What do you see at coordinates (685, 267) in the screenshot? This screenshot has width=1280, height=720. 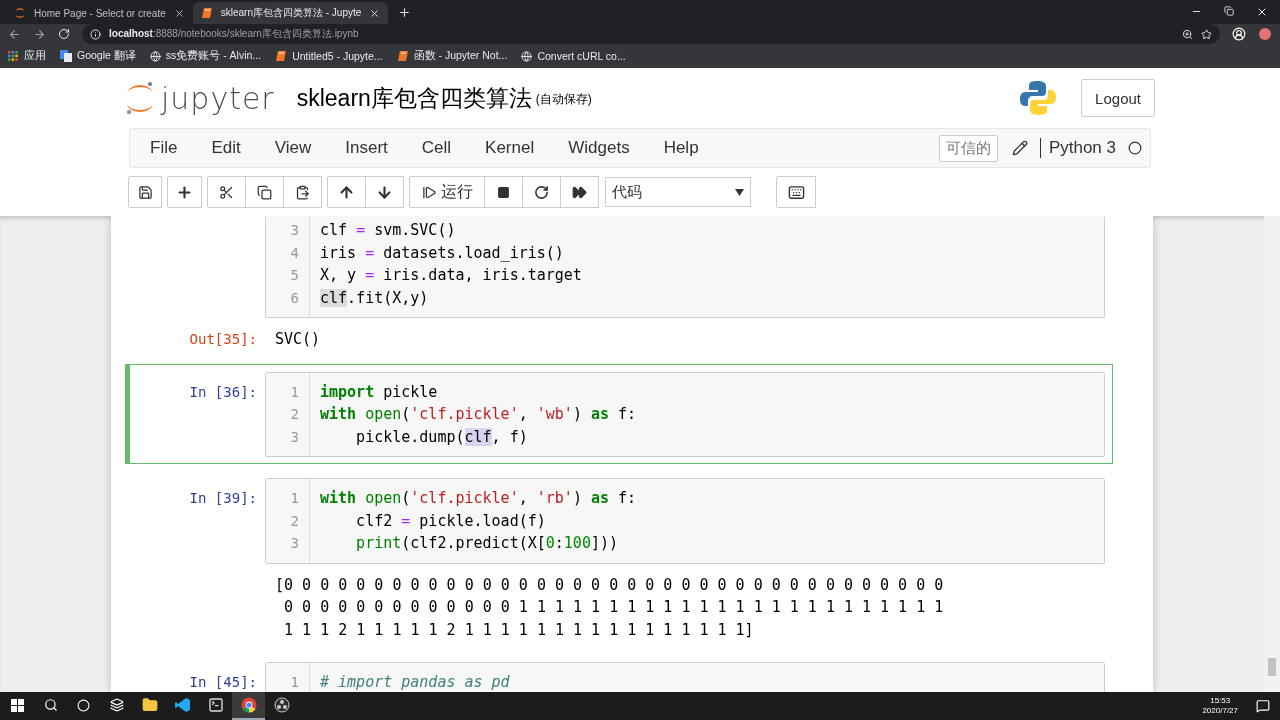 I see `code-input: 3 4 5 6 clf = svm.SVC() iris = datasets.load_iris() X, y = iris.data, iris.target clf.fit(X,y)` at bounding box center [685, 267].